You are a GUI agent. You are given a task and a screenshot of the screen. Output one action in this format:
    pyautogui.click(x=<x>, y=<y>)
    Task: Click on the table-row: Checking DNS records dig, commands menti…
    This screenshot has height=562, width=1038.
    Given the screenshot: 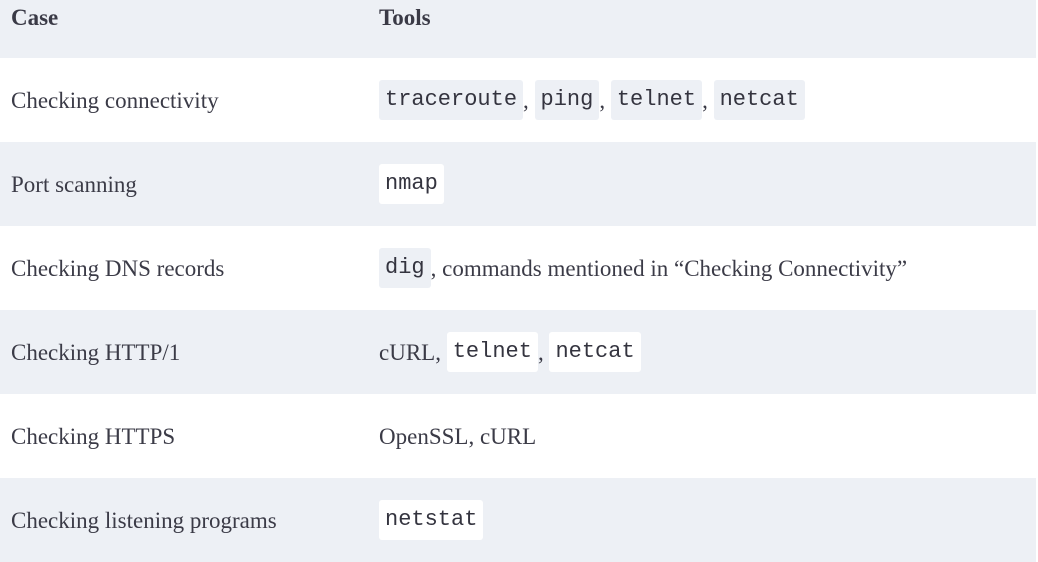 What is the action you would take?
    pyautogui.click(x=518, y=268)
    